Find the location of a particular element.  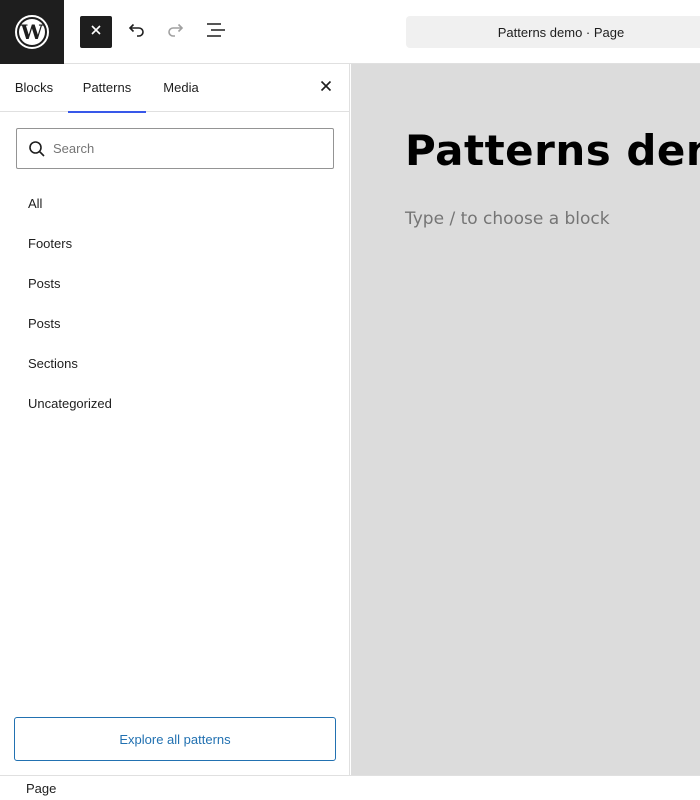

redo-button is located at coordinates (176, 32).